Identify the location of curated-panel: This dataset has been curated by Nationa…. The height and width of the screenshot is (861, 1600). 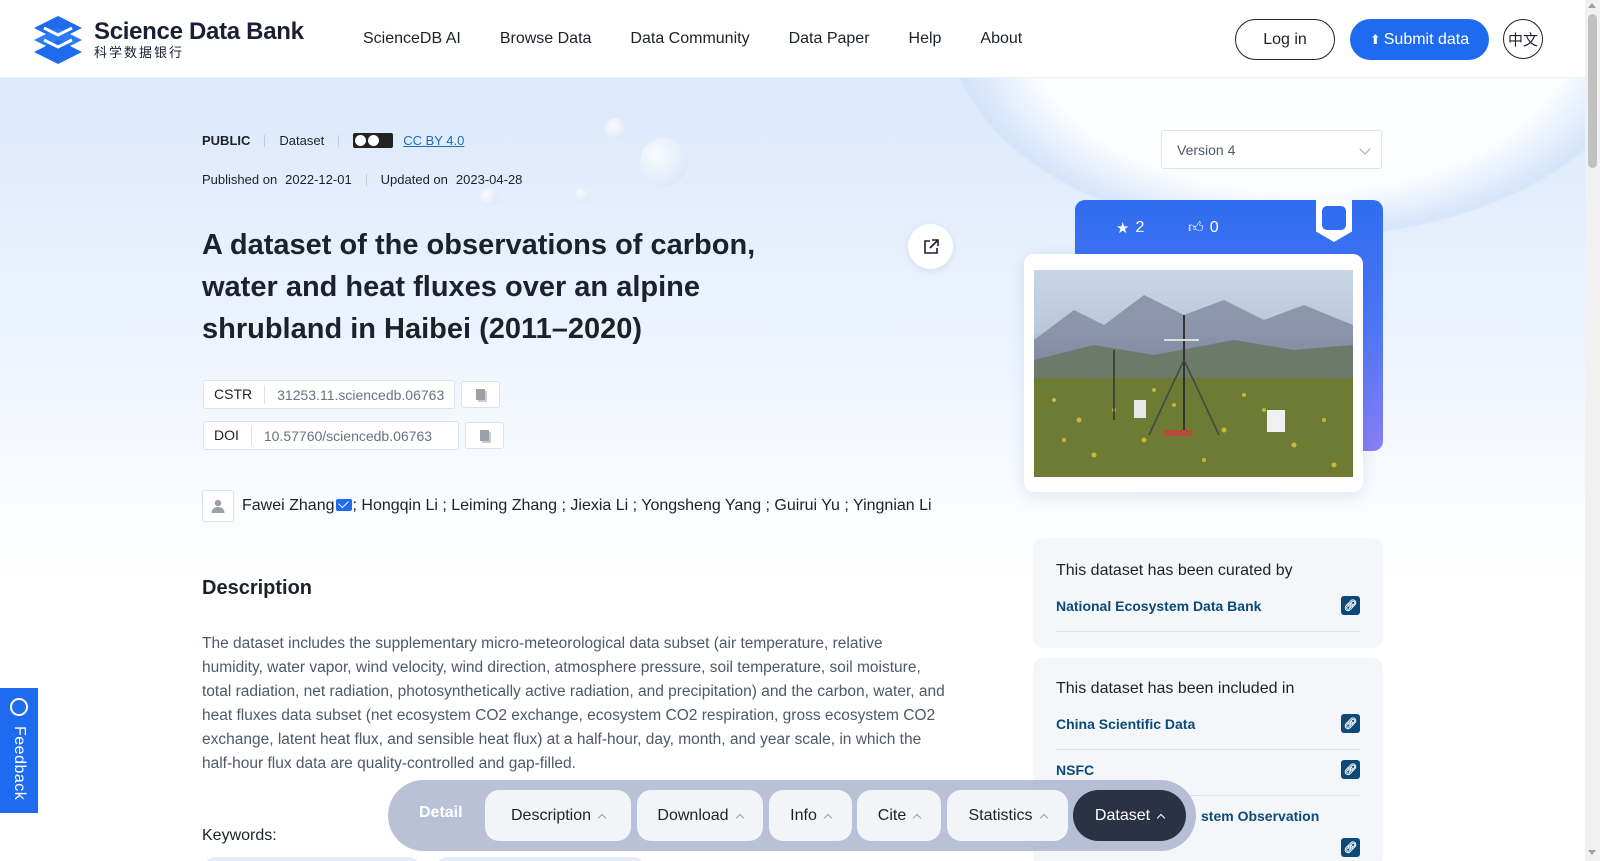
(1208, 593).